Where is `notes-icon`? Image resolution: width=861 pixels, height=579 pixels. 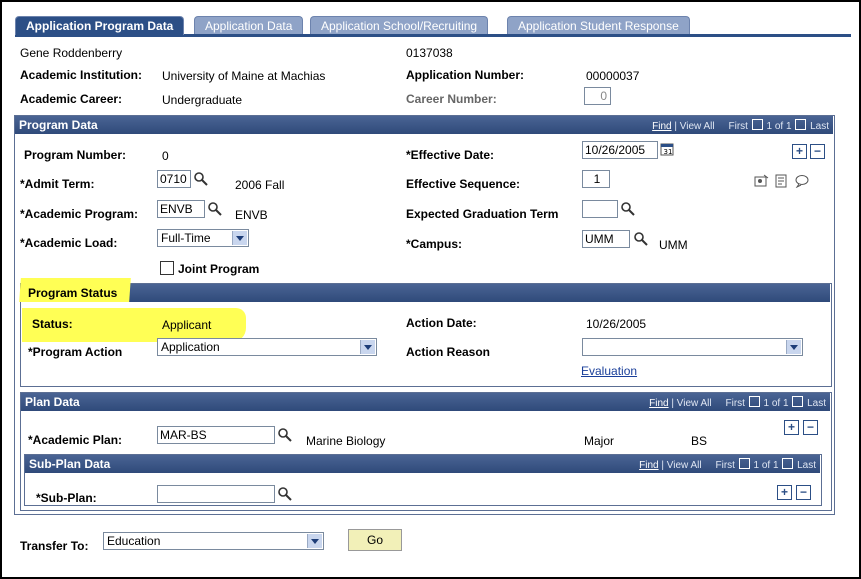
notes-icon is located at coordinates (782, 181).